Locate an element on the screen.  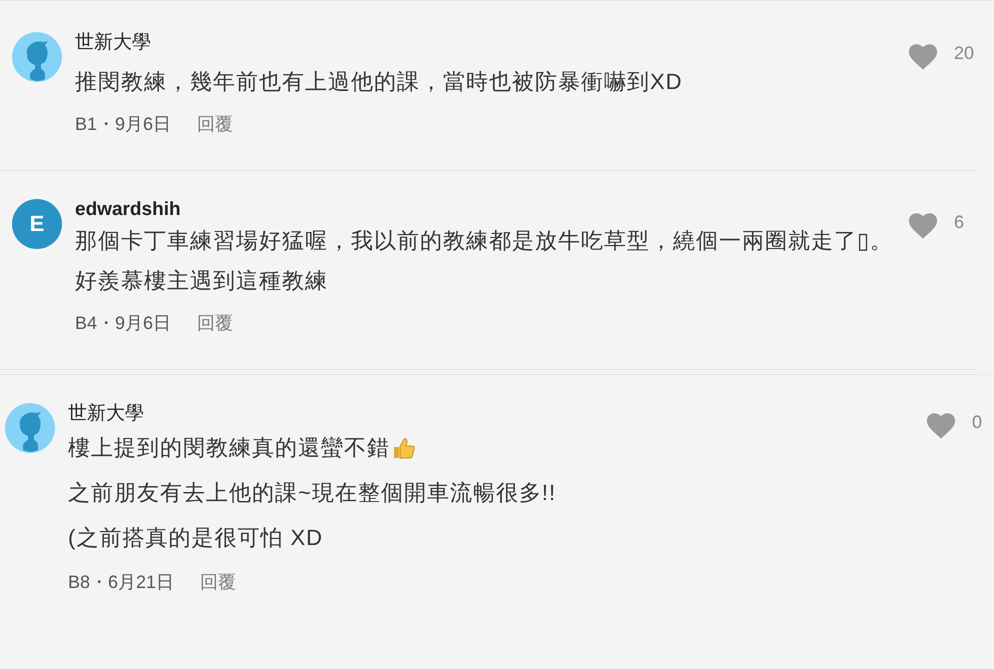
comment-text: 那個卡丁車練習場好猛喔，我以前的教練都是放牛吃草型，繞個一兩圈就走了▯。 is located at coordinates (484, 241).